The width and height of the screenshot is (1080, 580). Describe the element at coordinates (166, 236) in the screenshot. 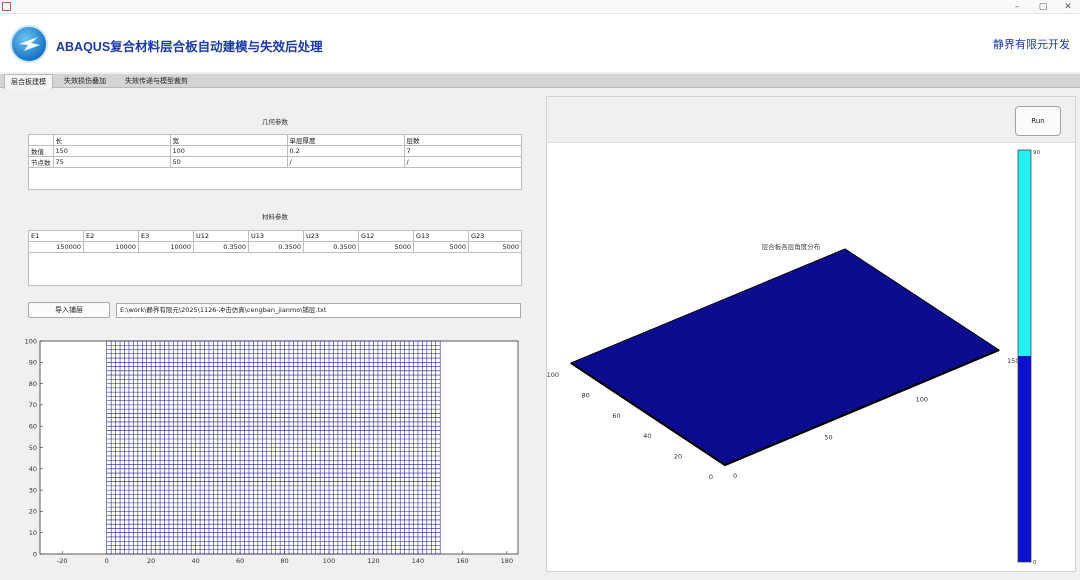

I see `column-header: E3` at that location.